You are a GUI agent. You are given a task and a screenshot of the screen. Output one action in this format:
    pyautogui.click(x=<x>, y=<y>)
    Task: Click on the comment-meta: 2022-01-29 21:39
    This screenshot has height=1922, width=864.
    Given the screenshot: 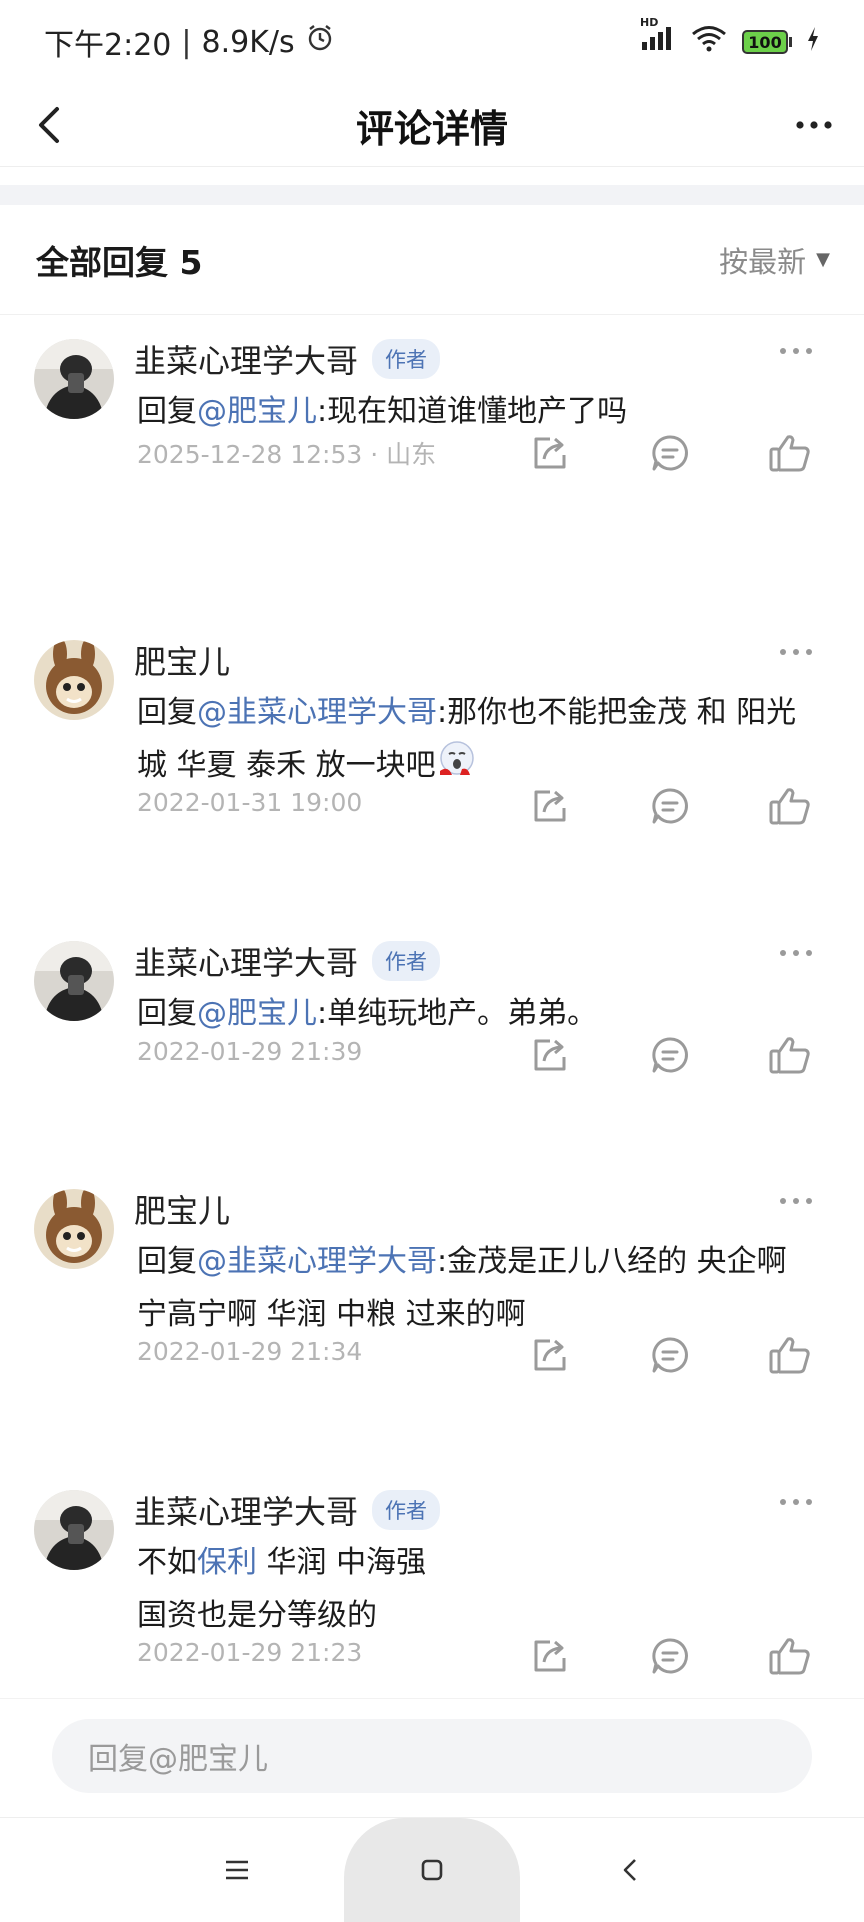 What is the action you would take?
    pyautogui.click(x=249, y=1051)
    